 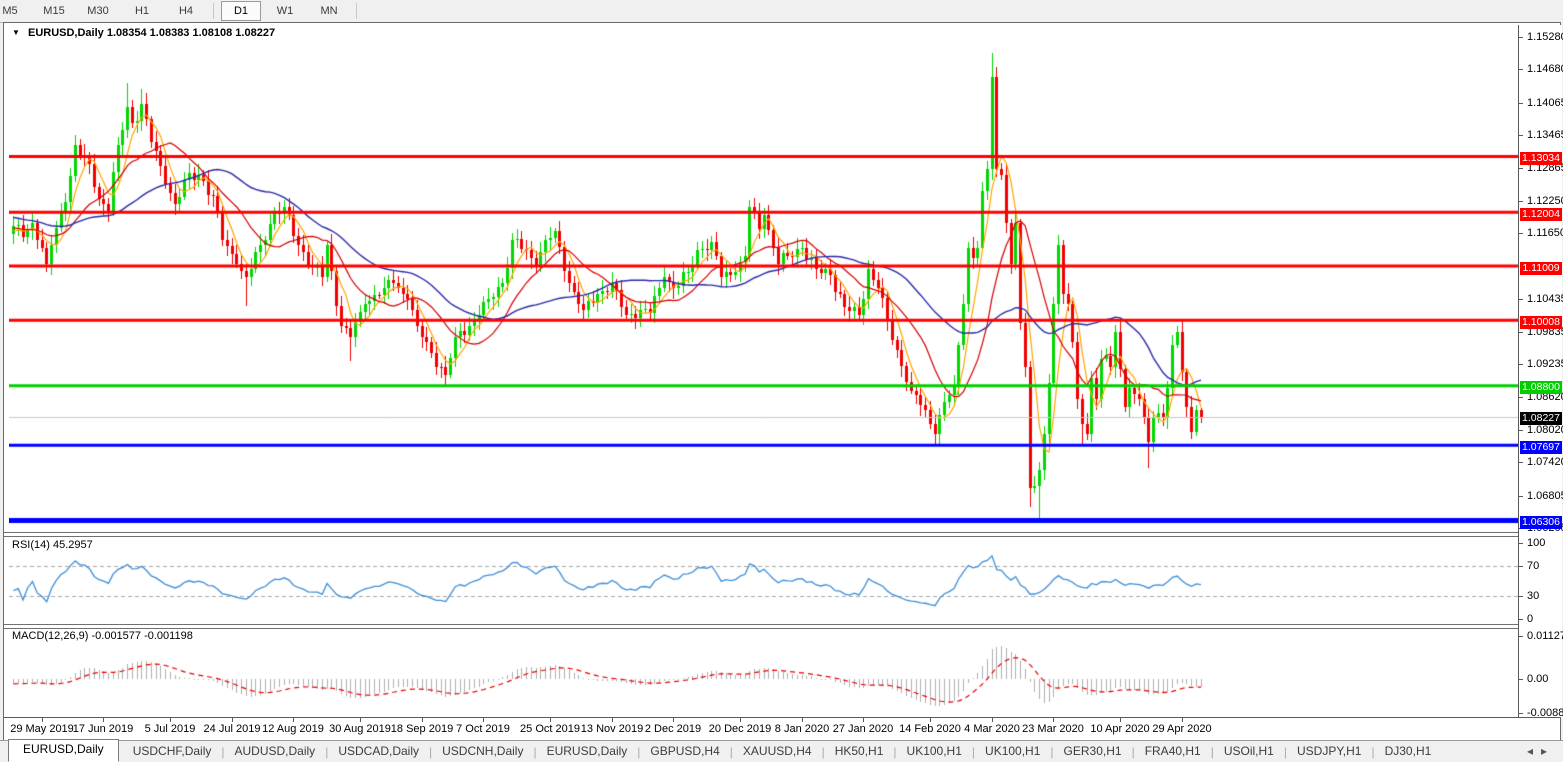 What do you see at coordinates (782, 534) in the screenshot?
I see `pane-splitter` at bounding box center [782, 534].